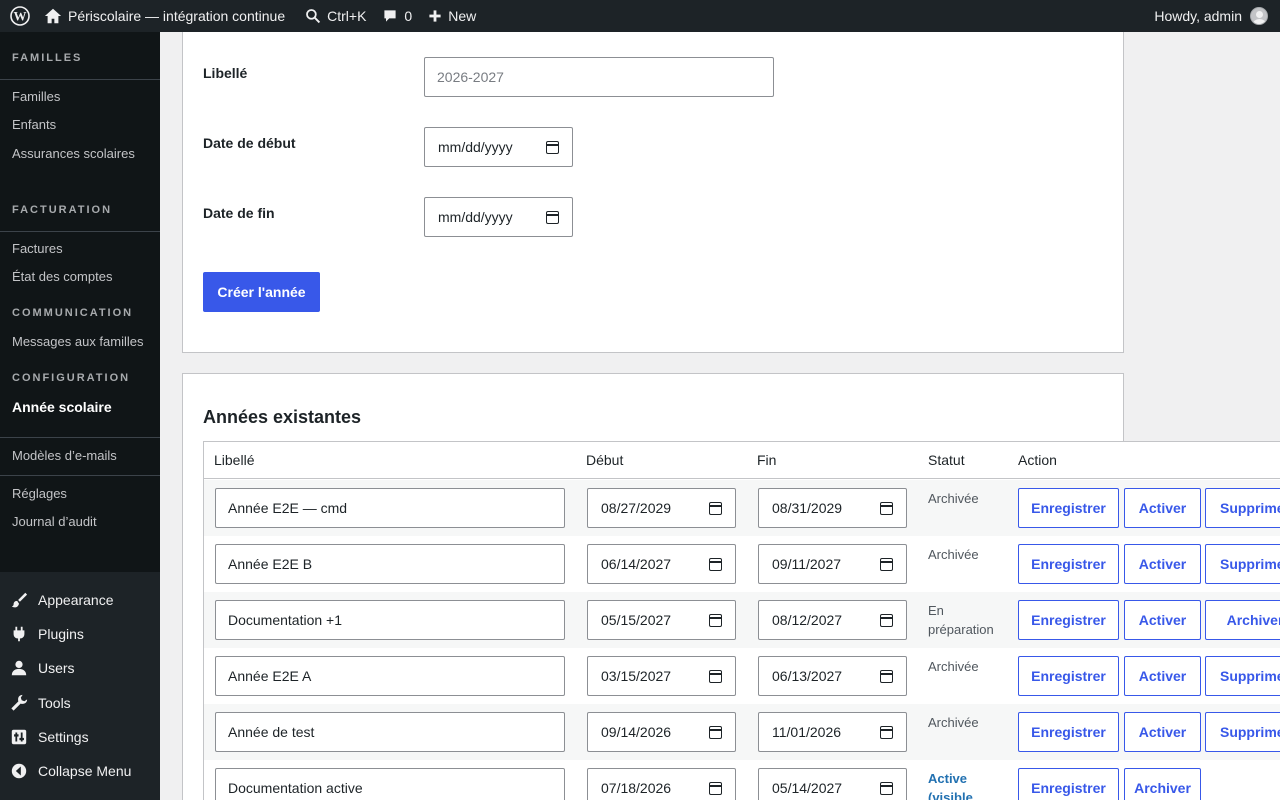 Image resolution: width=1280 pixels, height=800 pixels. Describe the element at coordinates (1198, 16) in the screenshot. I see `howdy-text: Howdy, admin` at that location.